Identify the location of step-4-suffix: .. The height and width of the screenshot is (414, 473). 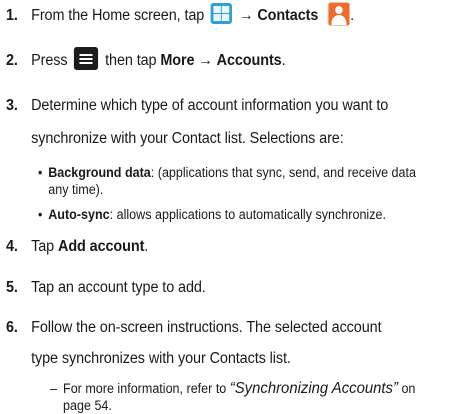
(146, 246).